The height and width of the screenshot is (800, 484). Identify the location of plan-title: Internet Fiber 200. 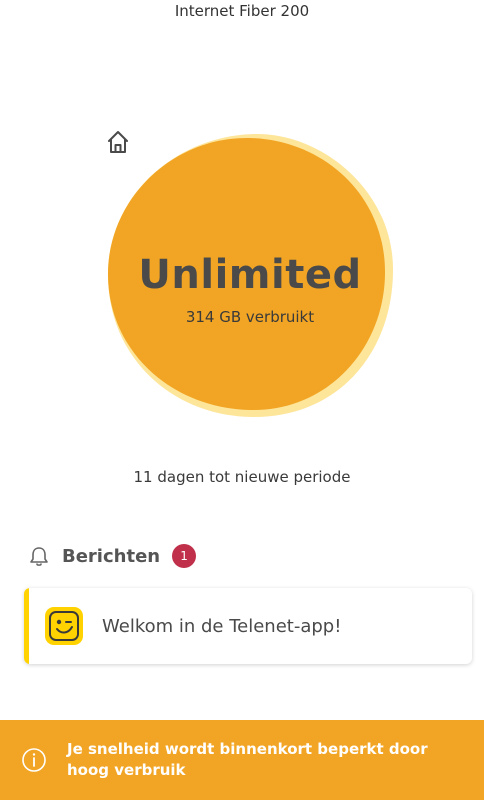
(242, 11).